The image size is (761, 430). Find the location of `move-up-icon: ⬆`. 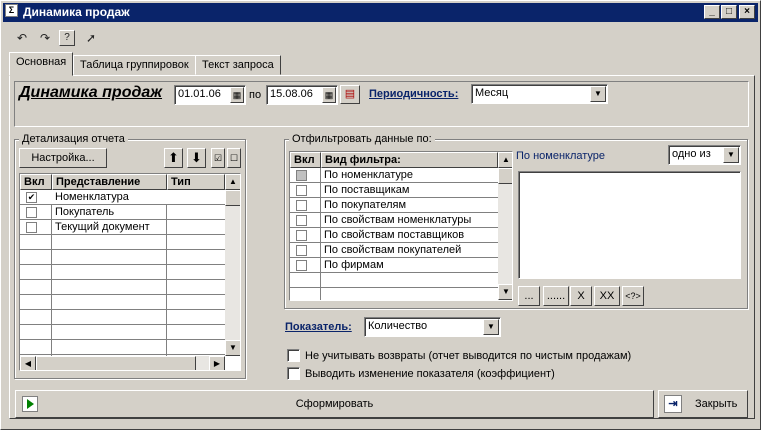

move-up-icon: ⬆ is located at coordinates (173, 158).